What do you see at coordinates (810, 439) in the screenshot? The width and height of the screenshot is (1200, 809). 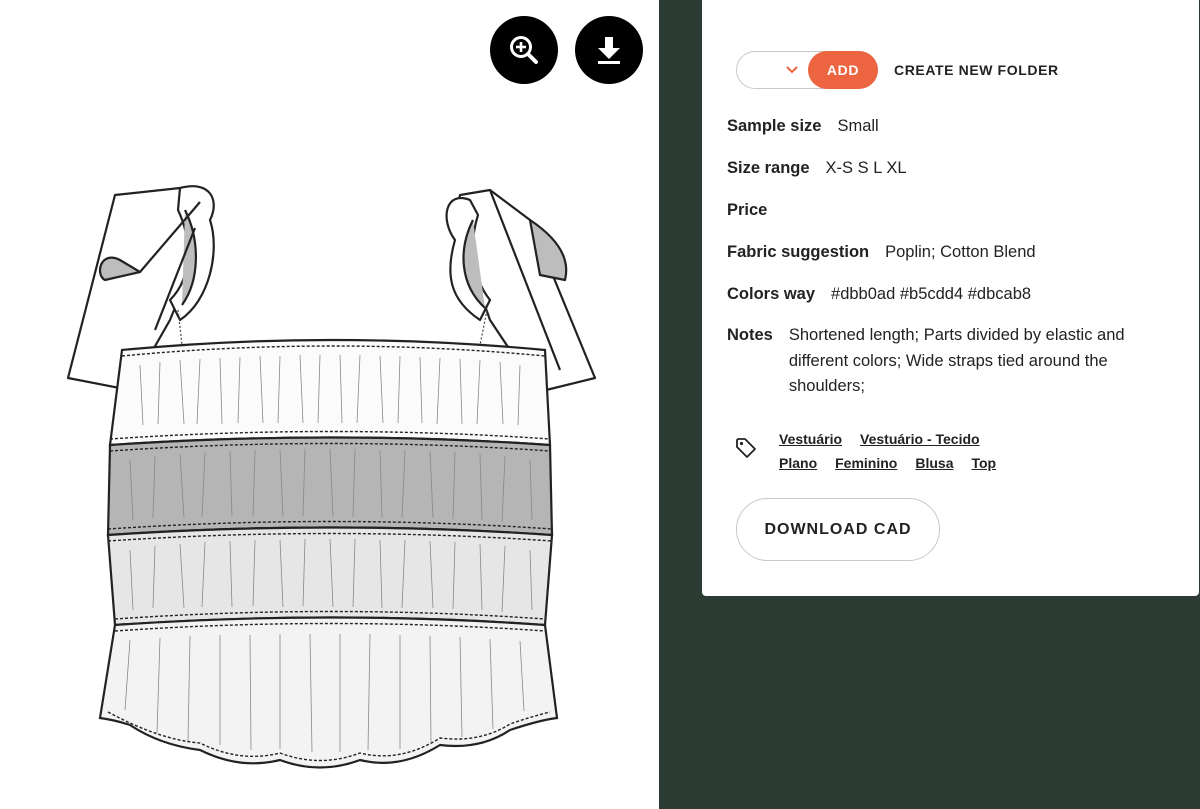 I see `tag-link: Vestuário` at bounding box center [810, 439].